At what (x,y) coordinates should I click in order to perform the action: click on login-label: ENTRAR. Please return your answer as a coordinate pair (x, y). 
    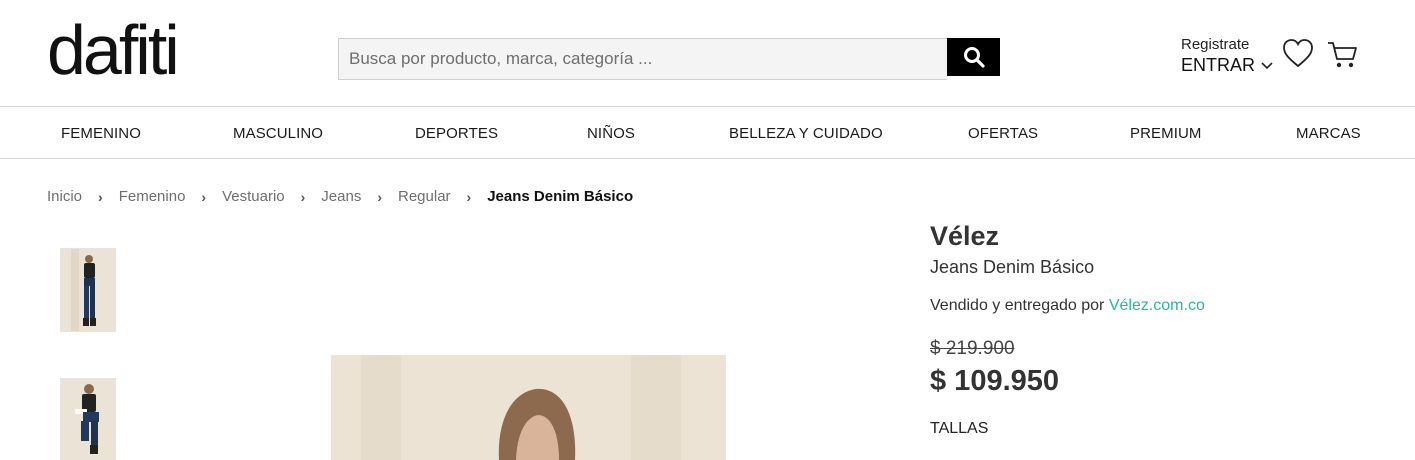
    Looking at the image, I should click on (1218, 65).